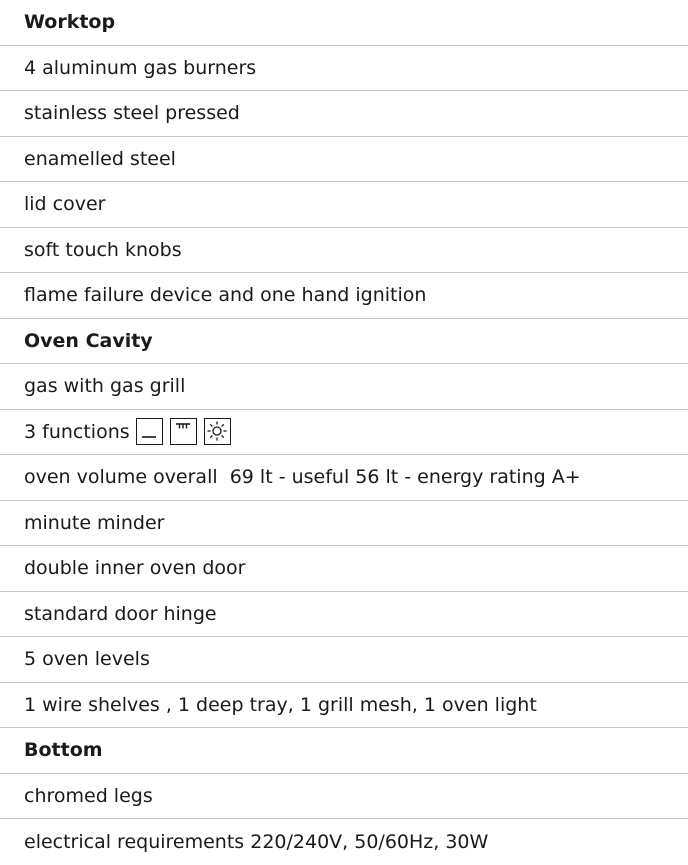 The height and width of the screenshot is (865, 688). I want to click on section-heading-worktop: Worktop, so click(344, 23).